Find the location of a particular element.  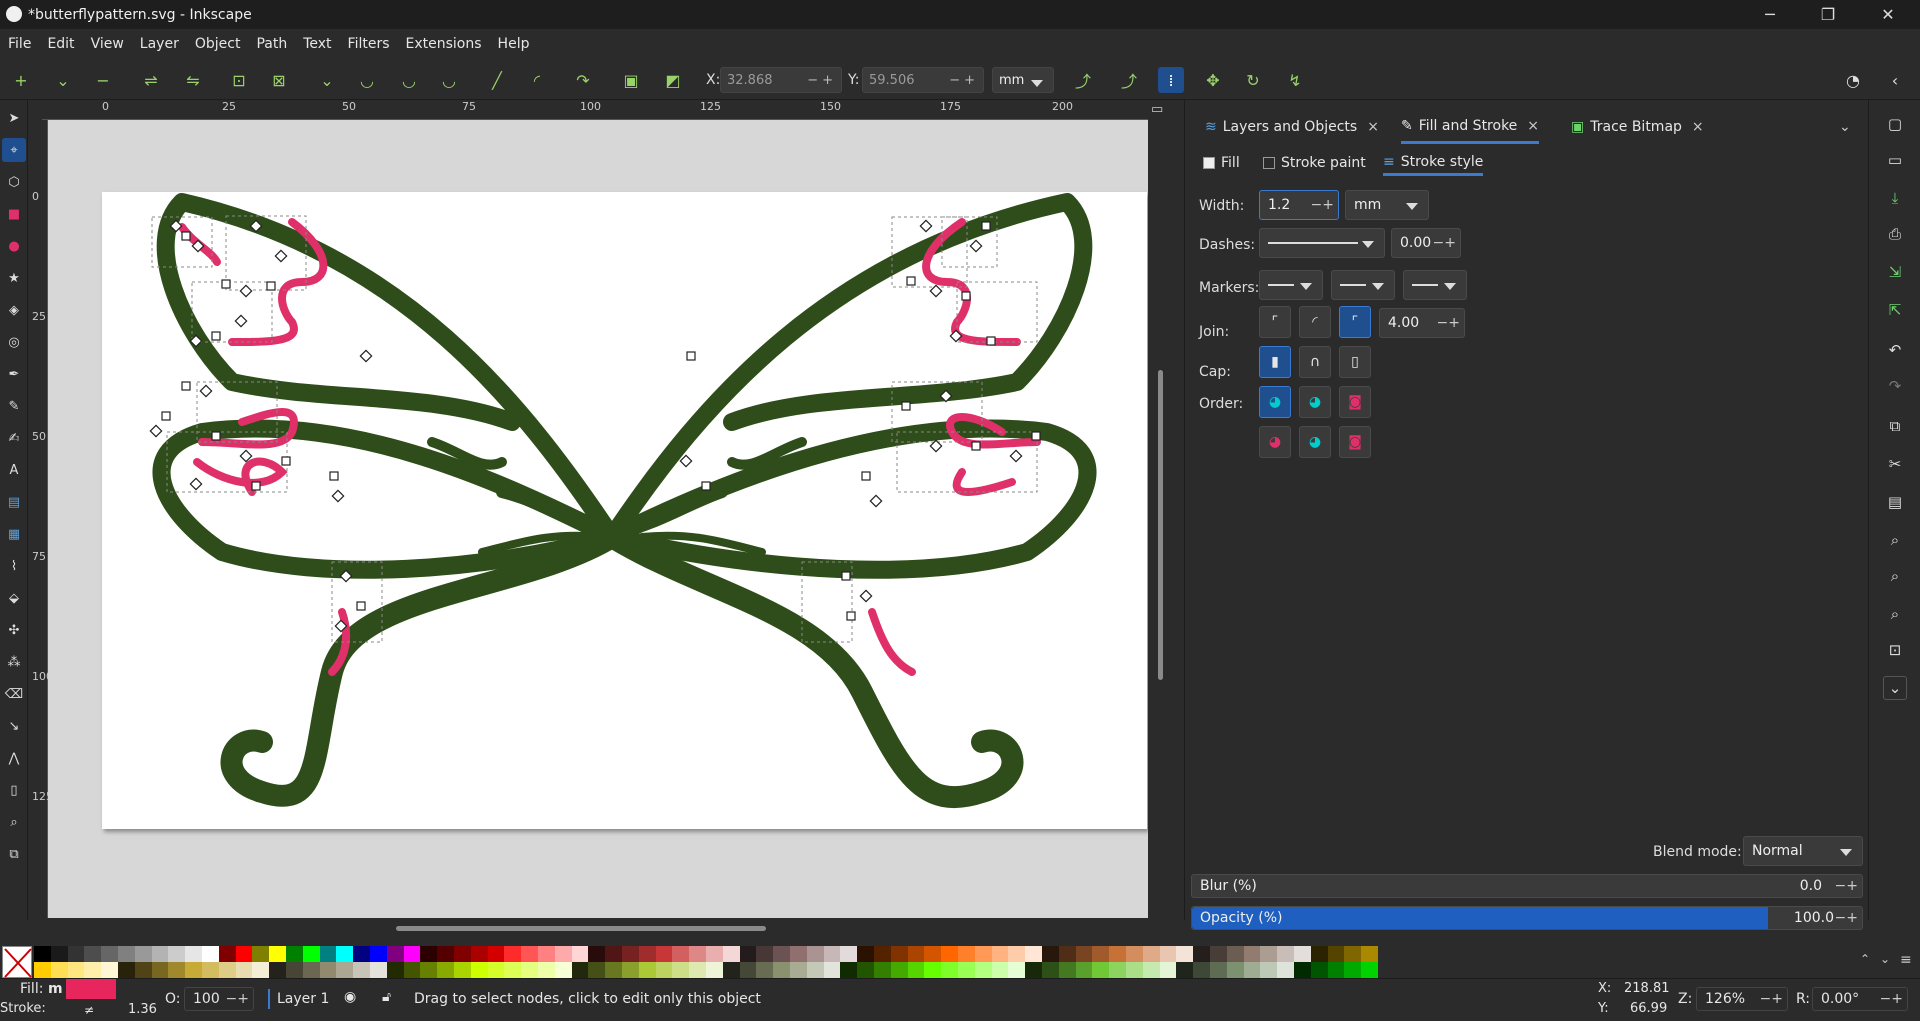

menu-text: Text is located at coordinates (317, 44).